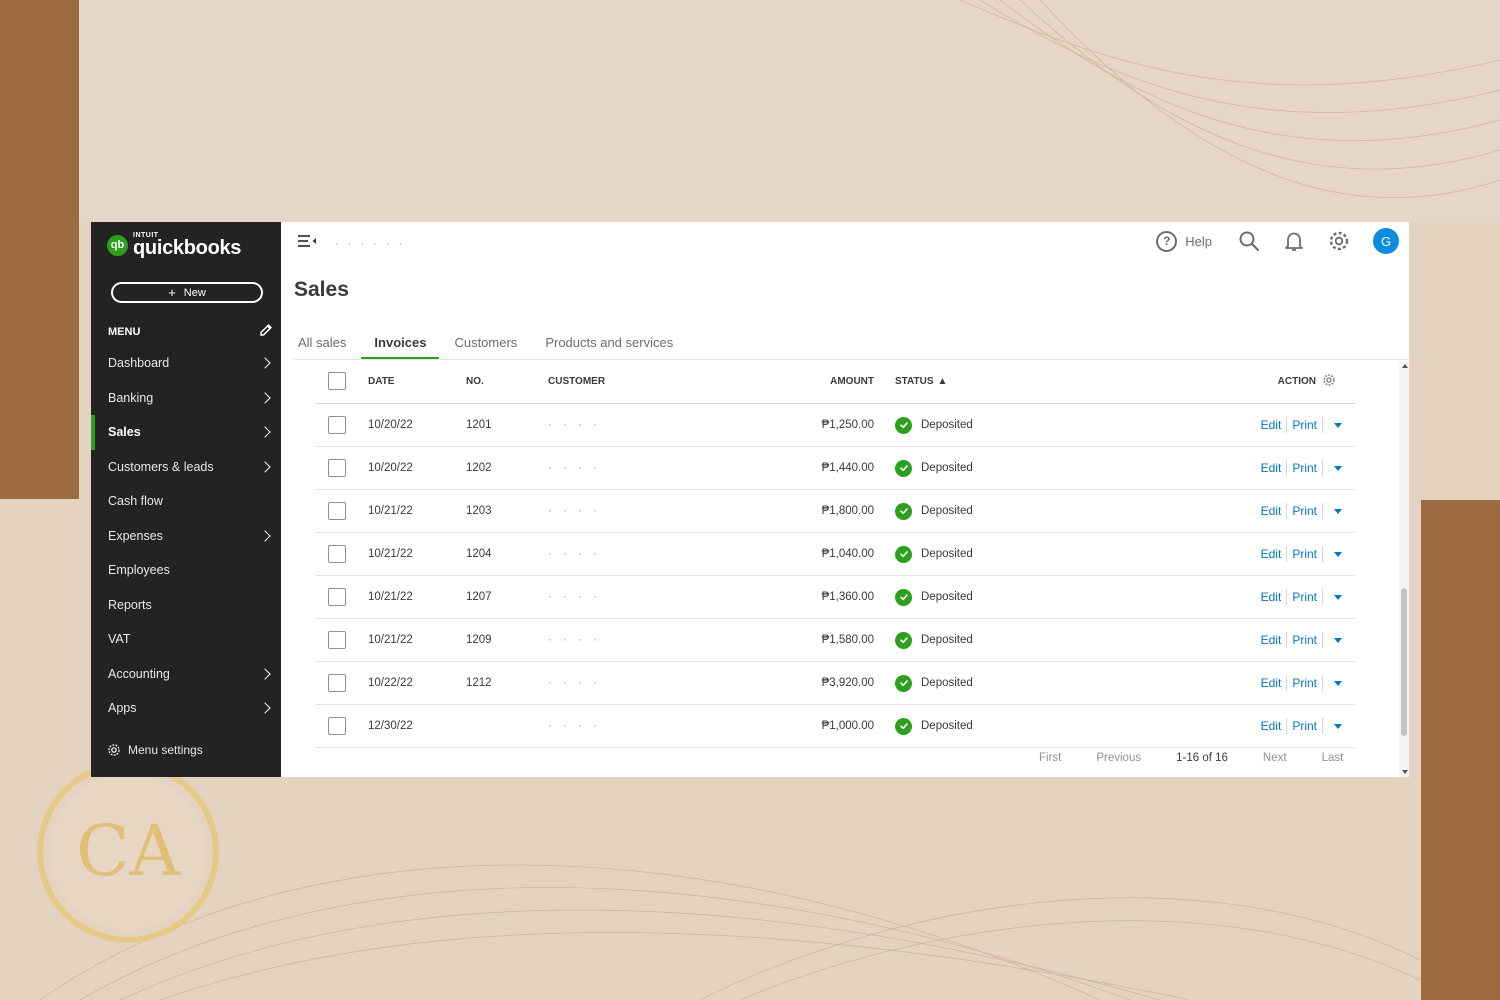 This screenshot has height=1000, width=1500. Describe the element at coordinates (1296, 381) in the screenshot. I see `action-header-label: ACTION` at that location.